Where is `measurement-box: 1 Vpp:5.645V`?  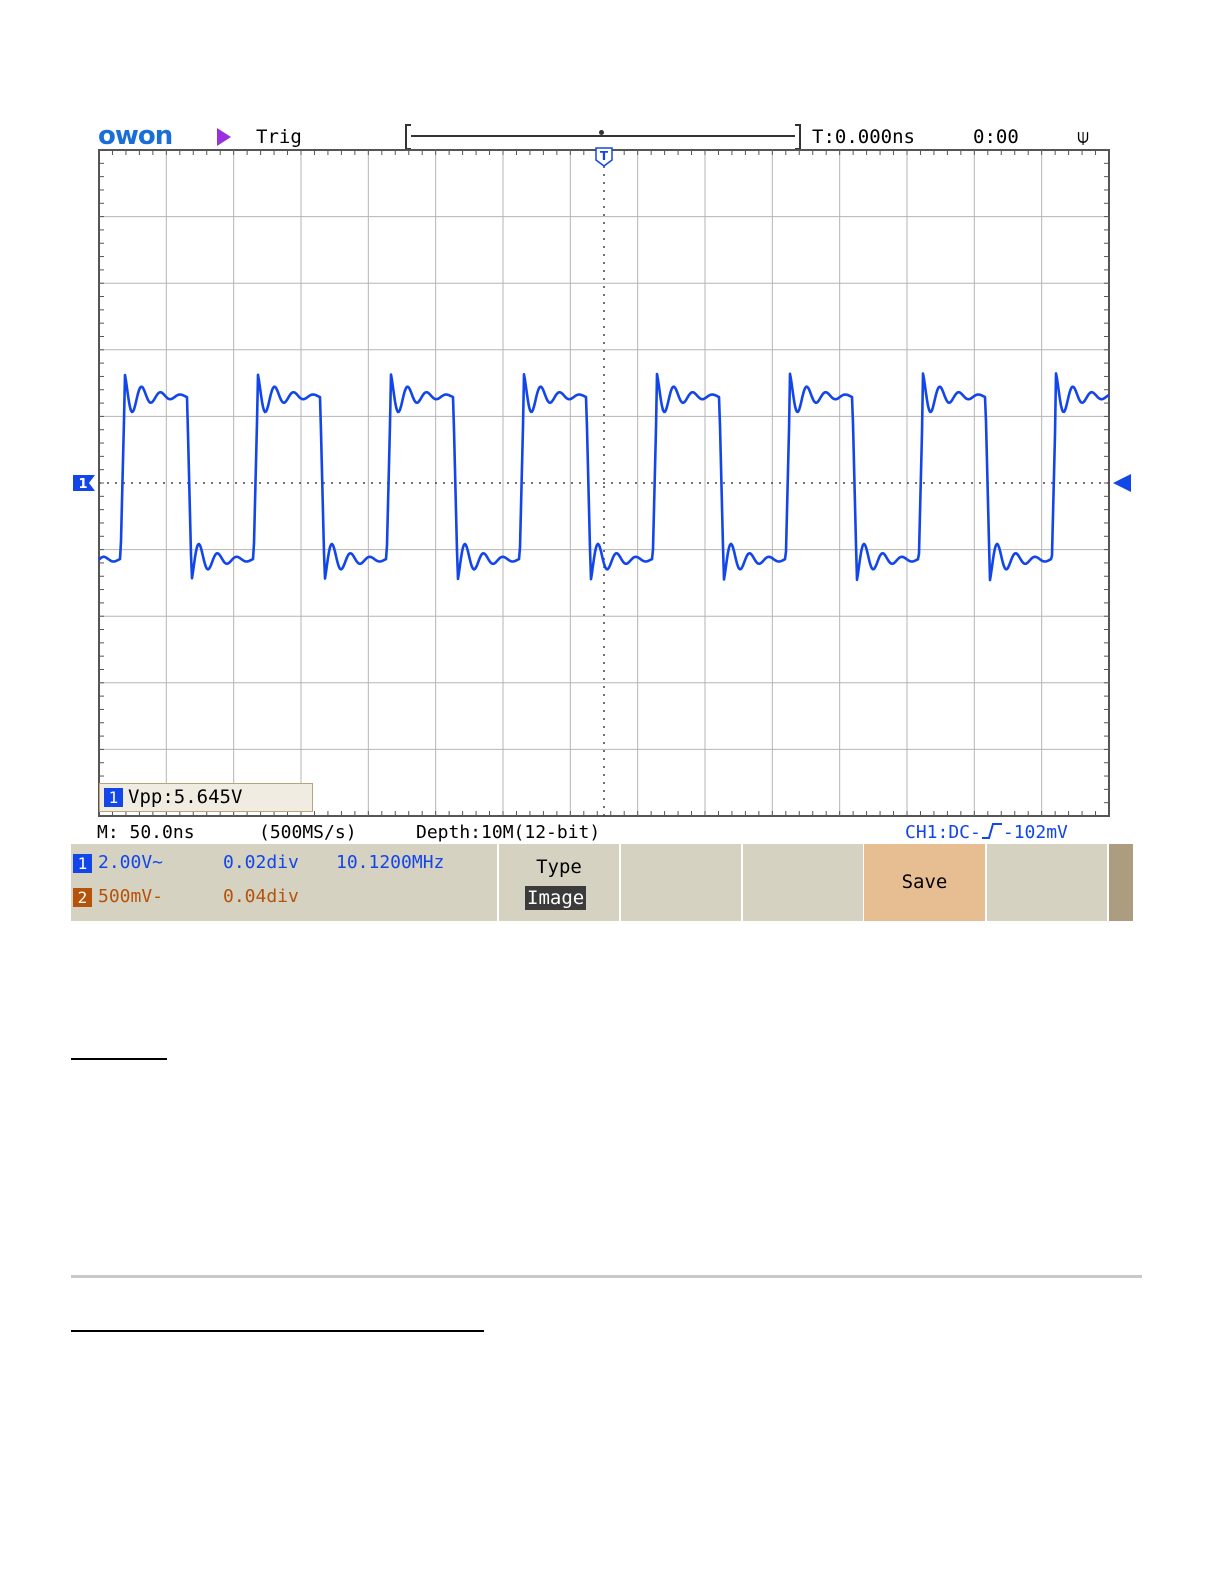 measurement-box: 1 Vpp:5.645V is located at coordinates (206, 797).